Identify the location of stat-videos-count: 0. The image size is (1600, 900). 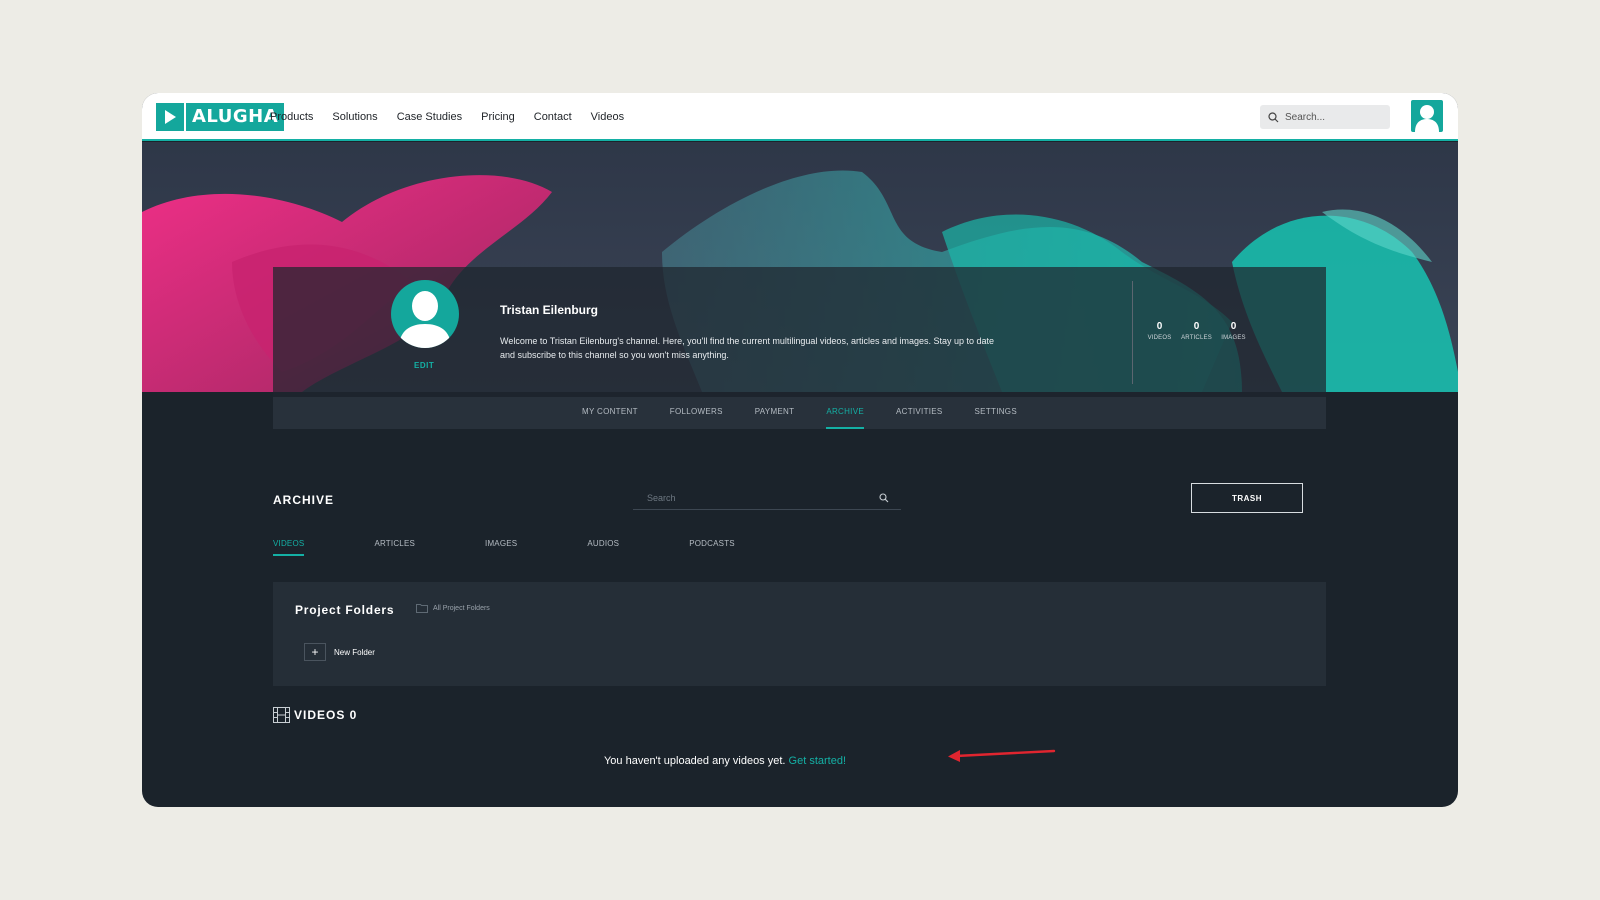
(1159, 326).